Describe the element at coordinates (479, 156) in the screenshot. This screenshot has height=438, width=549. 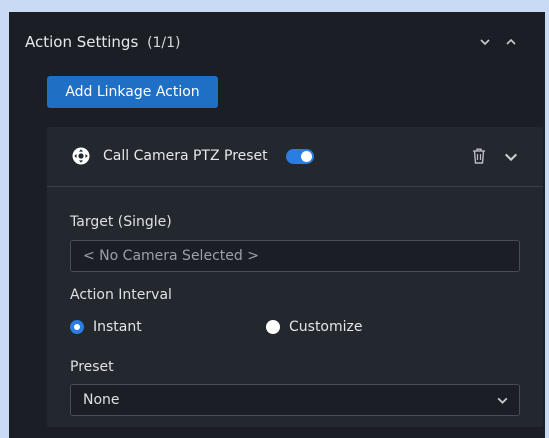
I see `trash-icon` at that location.